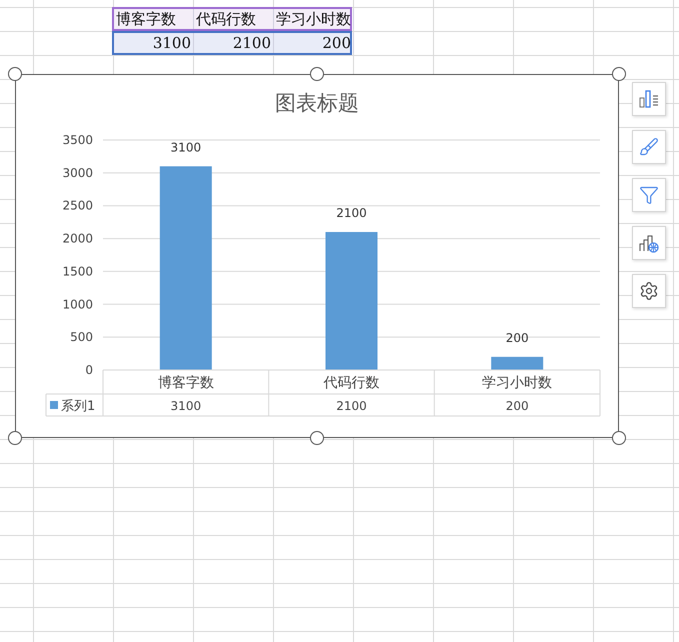 Image resolution: width=679 pixels, height=642 pixels. Describe the element at coordinates (81, 337) in the screenshot. I see `axis-tick-label: 500` at that location.